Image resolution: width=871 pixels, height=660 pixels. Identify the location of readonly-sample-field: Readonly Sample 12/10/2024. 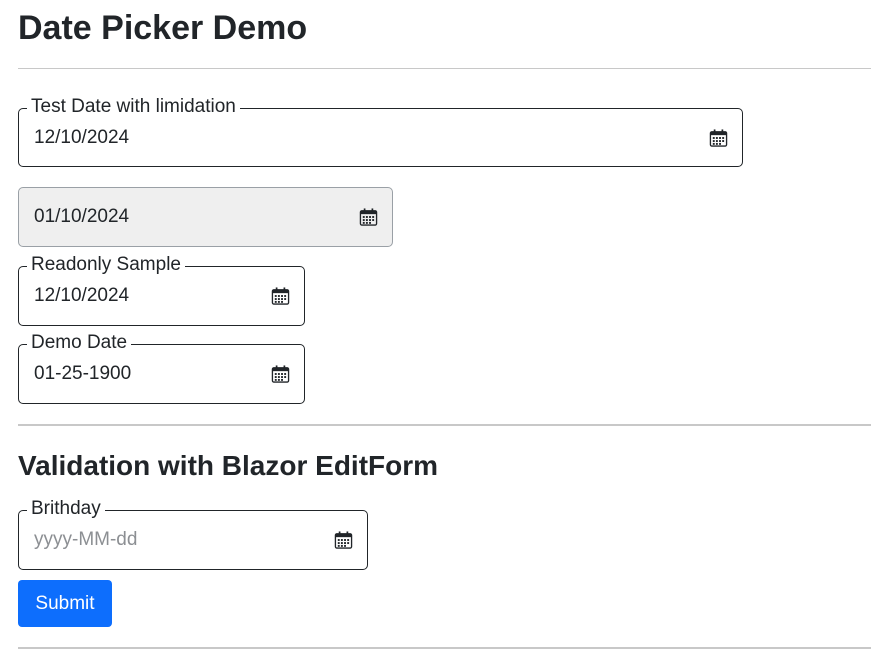
(161, 289).